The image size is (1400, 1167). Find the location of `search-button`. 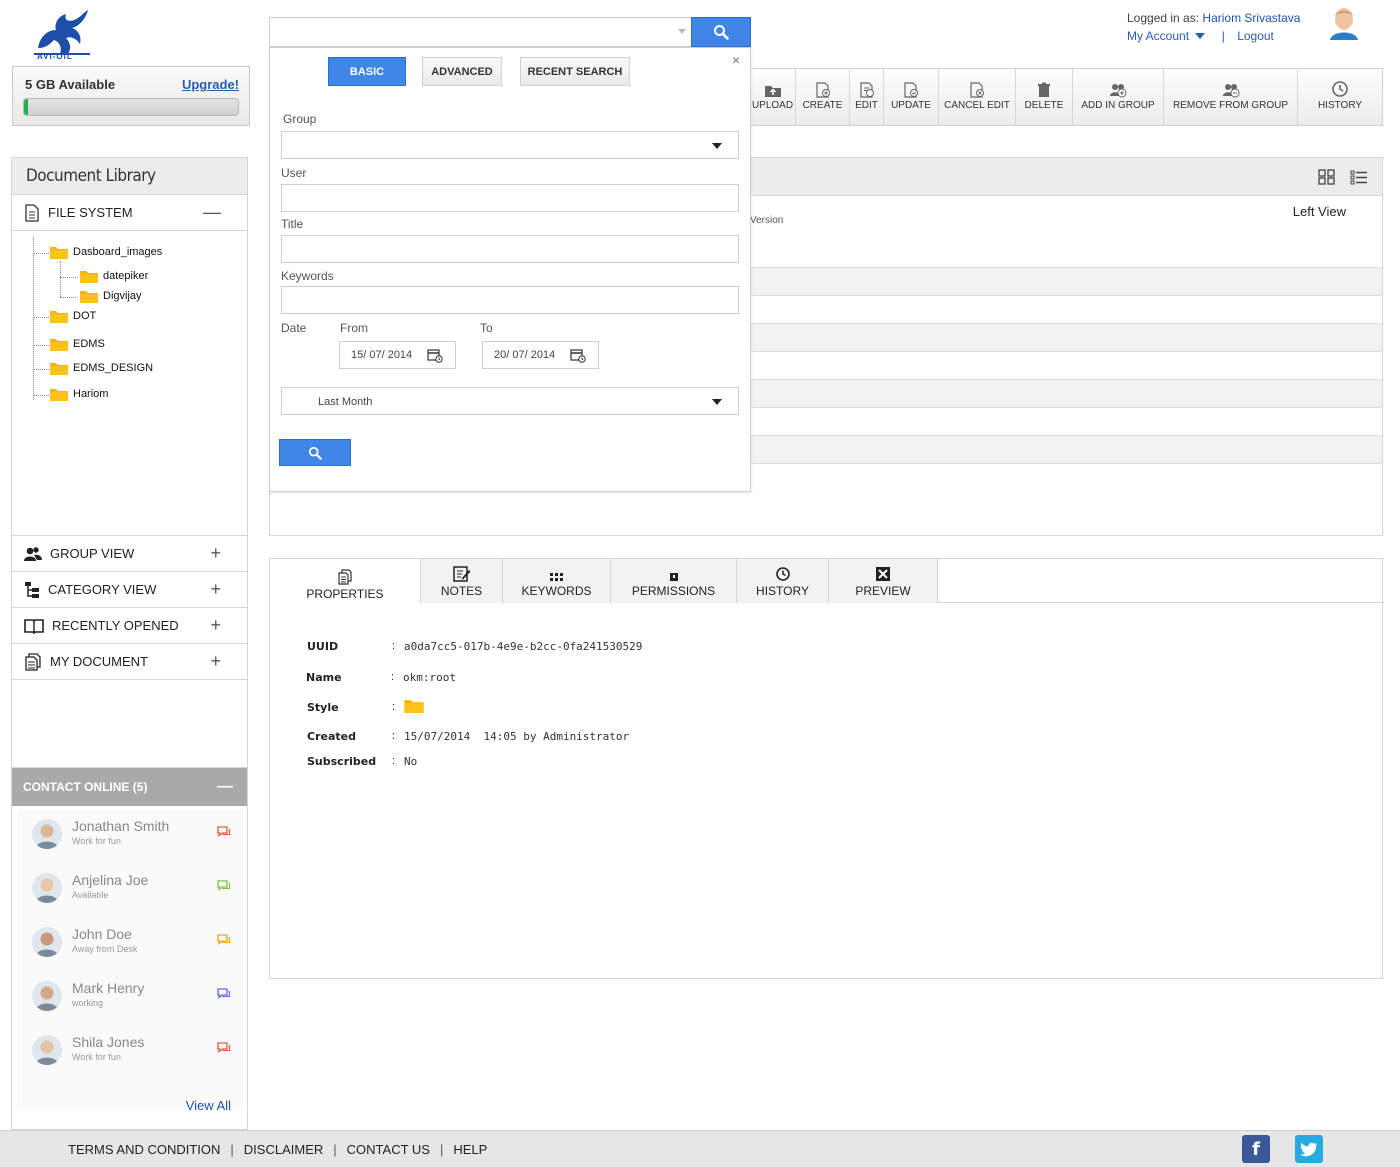

search-button is located at coordinates (721, 32).